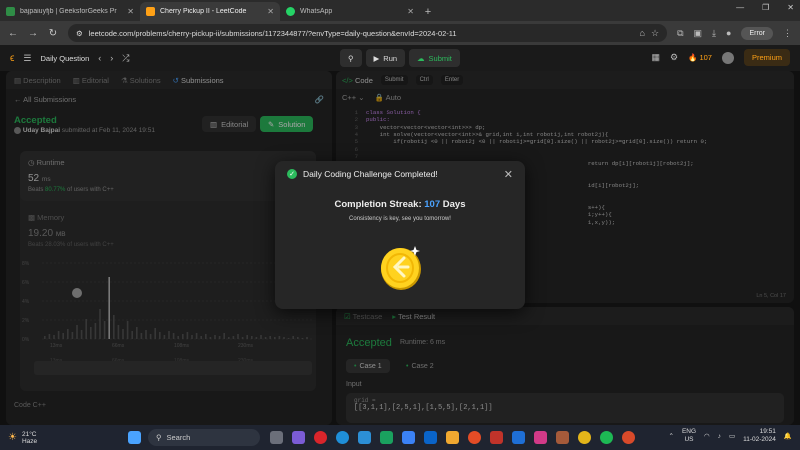 The image size is (800, 450). What do you see at coordinates (719, 436) in the screenshot?
I see `volume-icon: ♪` at bounding box center [719, 436].